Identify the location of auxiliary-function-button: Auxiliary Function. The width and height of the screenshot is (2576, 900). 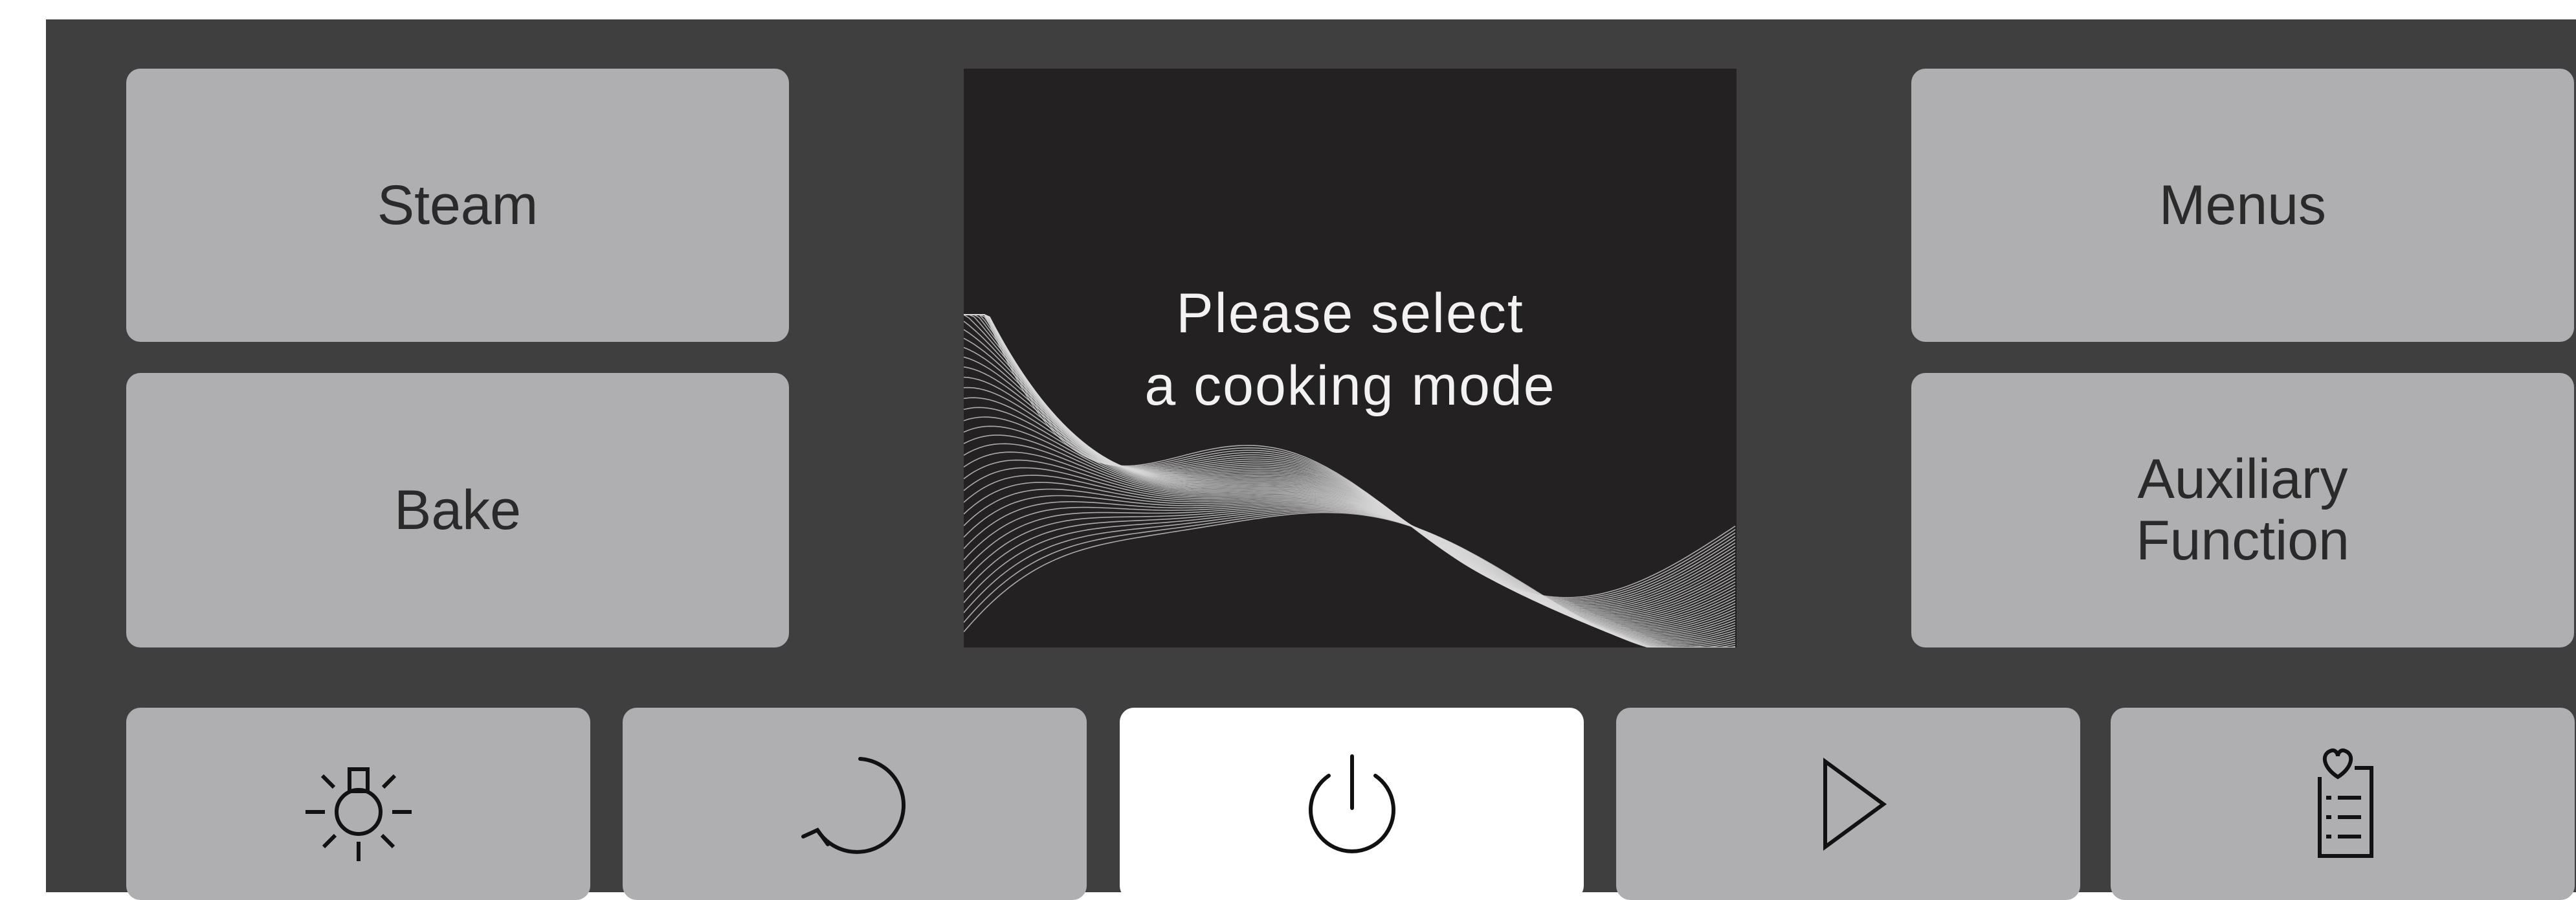
(2242, 510).